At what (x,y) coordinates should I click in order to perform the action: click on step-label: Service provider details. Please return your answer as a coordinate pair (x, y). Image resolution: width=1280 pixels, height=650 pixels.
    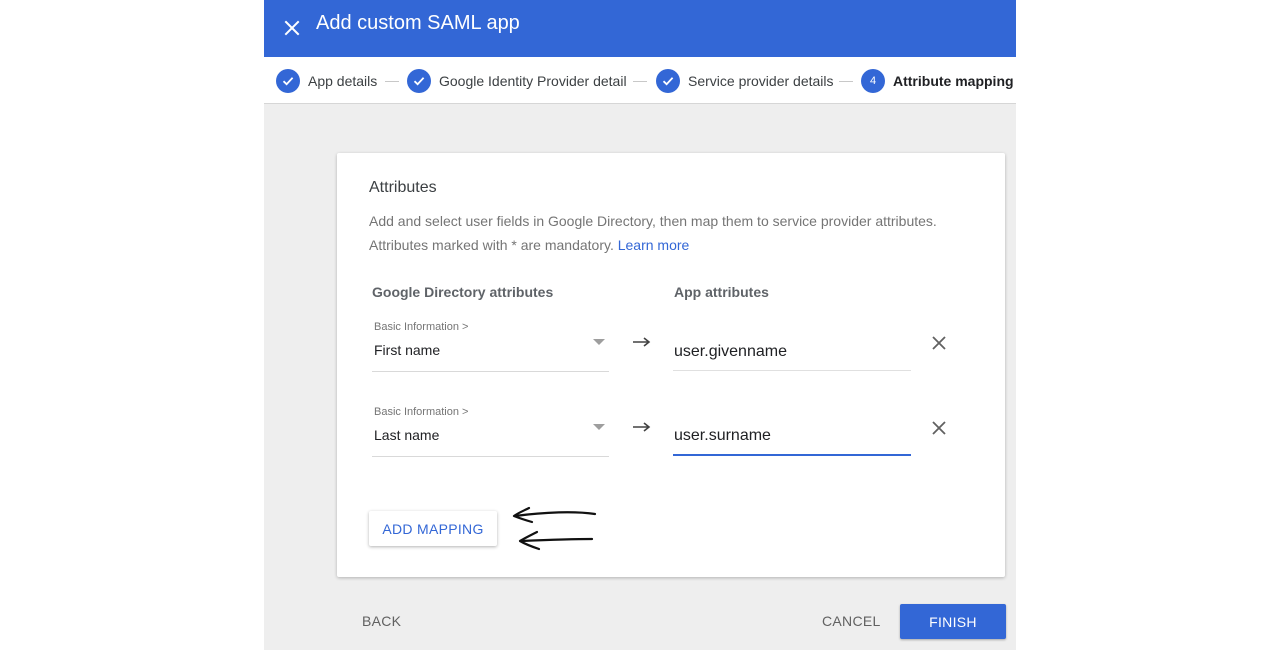
    Looking at the image, I should click on (761, 81).